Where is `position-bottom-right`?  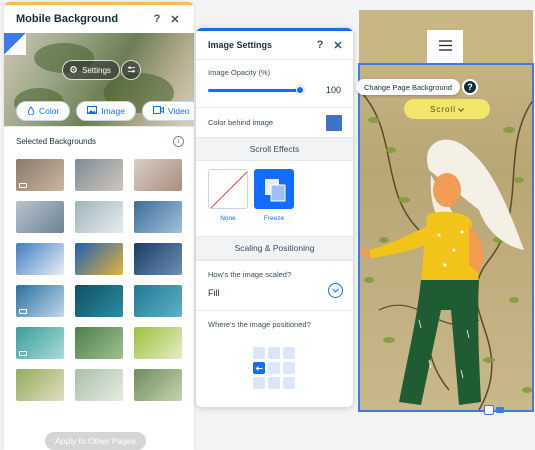 position-bottom-right is located at coordinates (289, 383).